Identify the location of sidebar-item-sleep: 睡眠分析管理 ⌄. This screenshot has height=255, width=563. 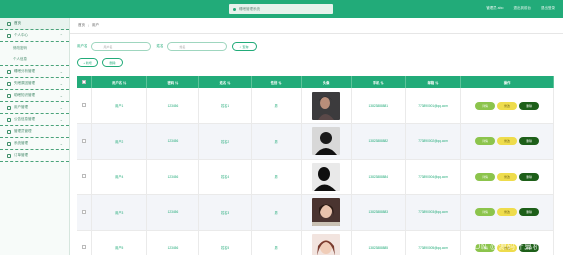
(34, 72).